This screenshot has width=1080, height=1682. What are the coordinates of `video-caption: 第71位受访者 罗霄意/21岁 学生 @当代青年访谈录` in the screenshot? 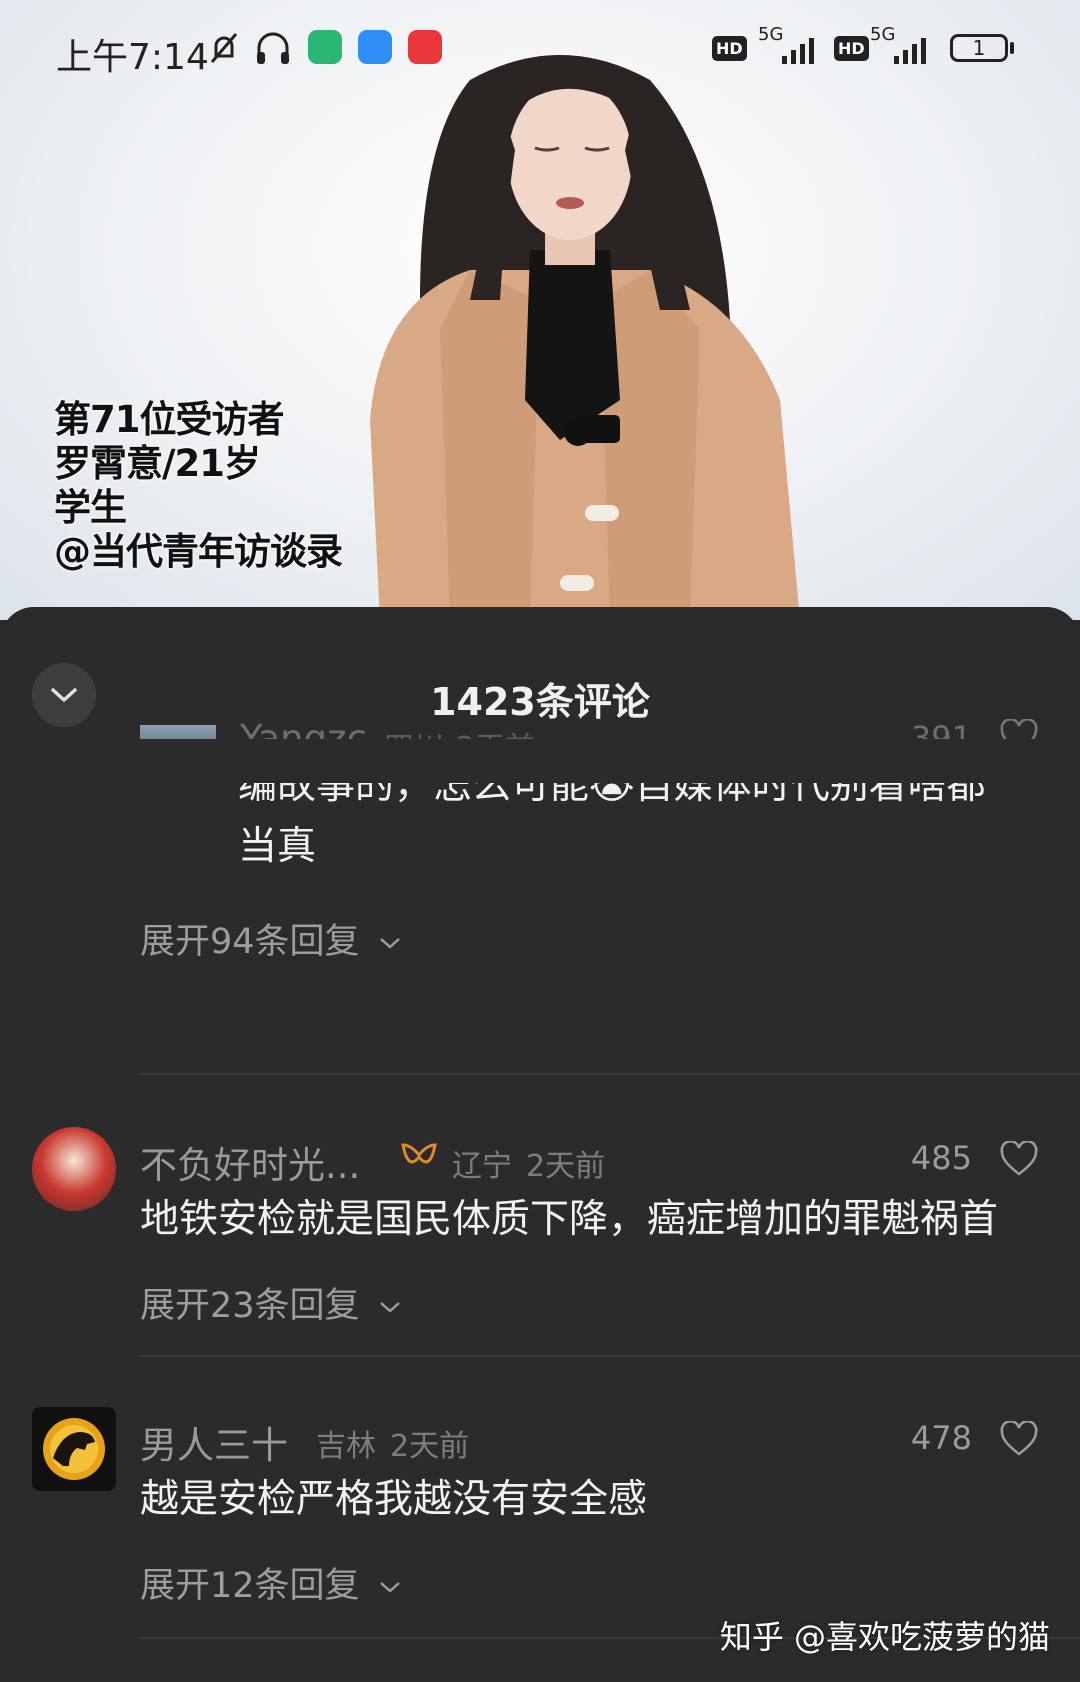 It's located at (198, 486).